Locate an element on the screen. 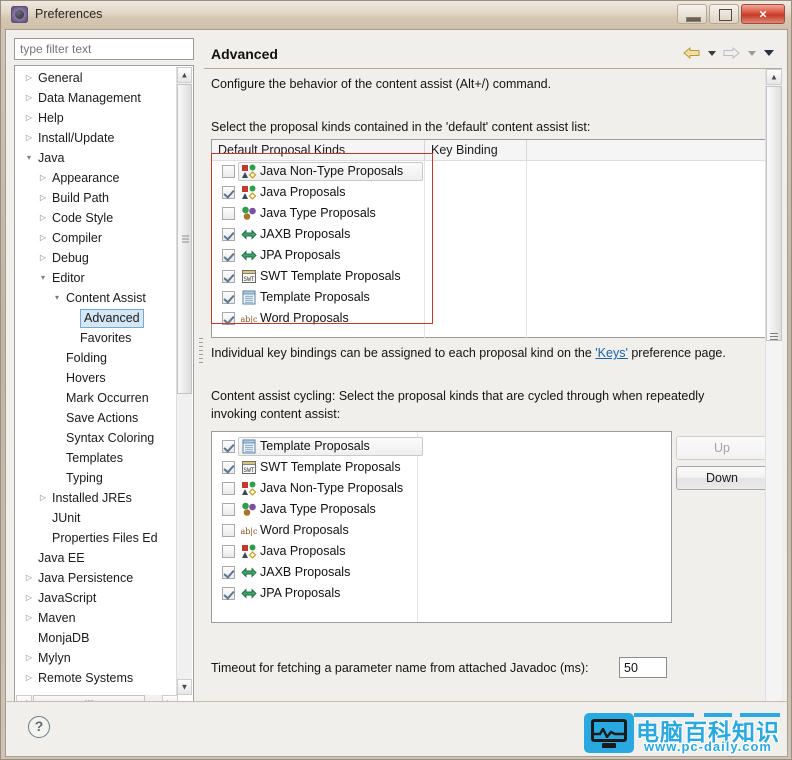 This screenshot has width=792, height=760. close-button: × is located at coordinates (763, 14).